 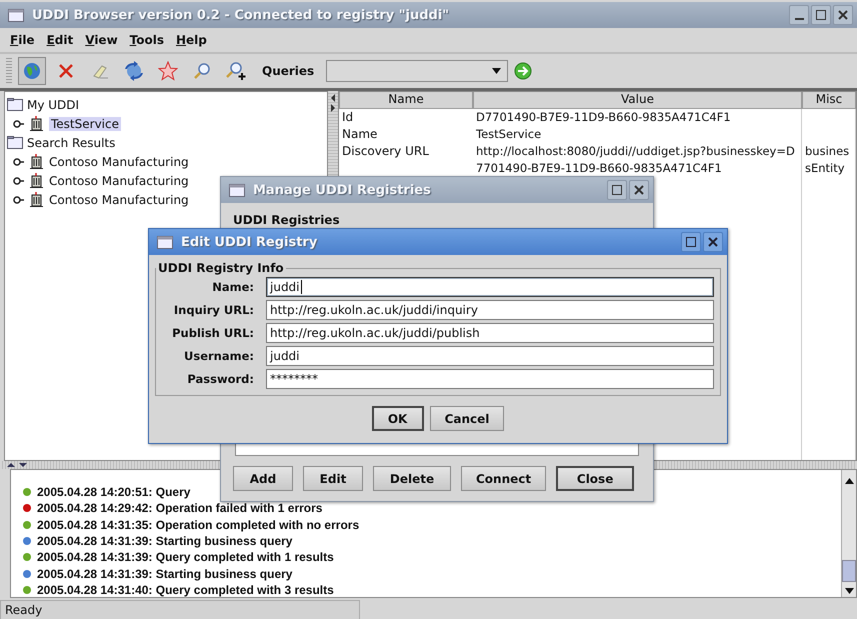 What do you see at coordinates (849, 571) in the screenshot?
I see `scroll-thumb` at bounding box center [849, 571].